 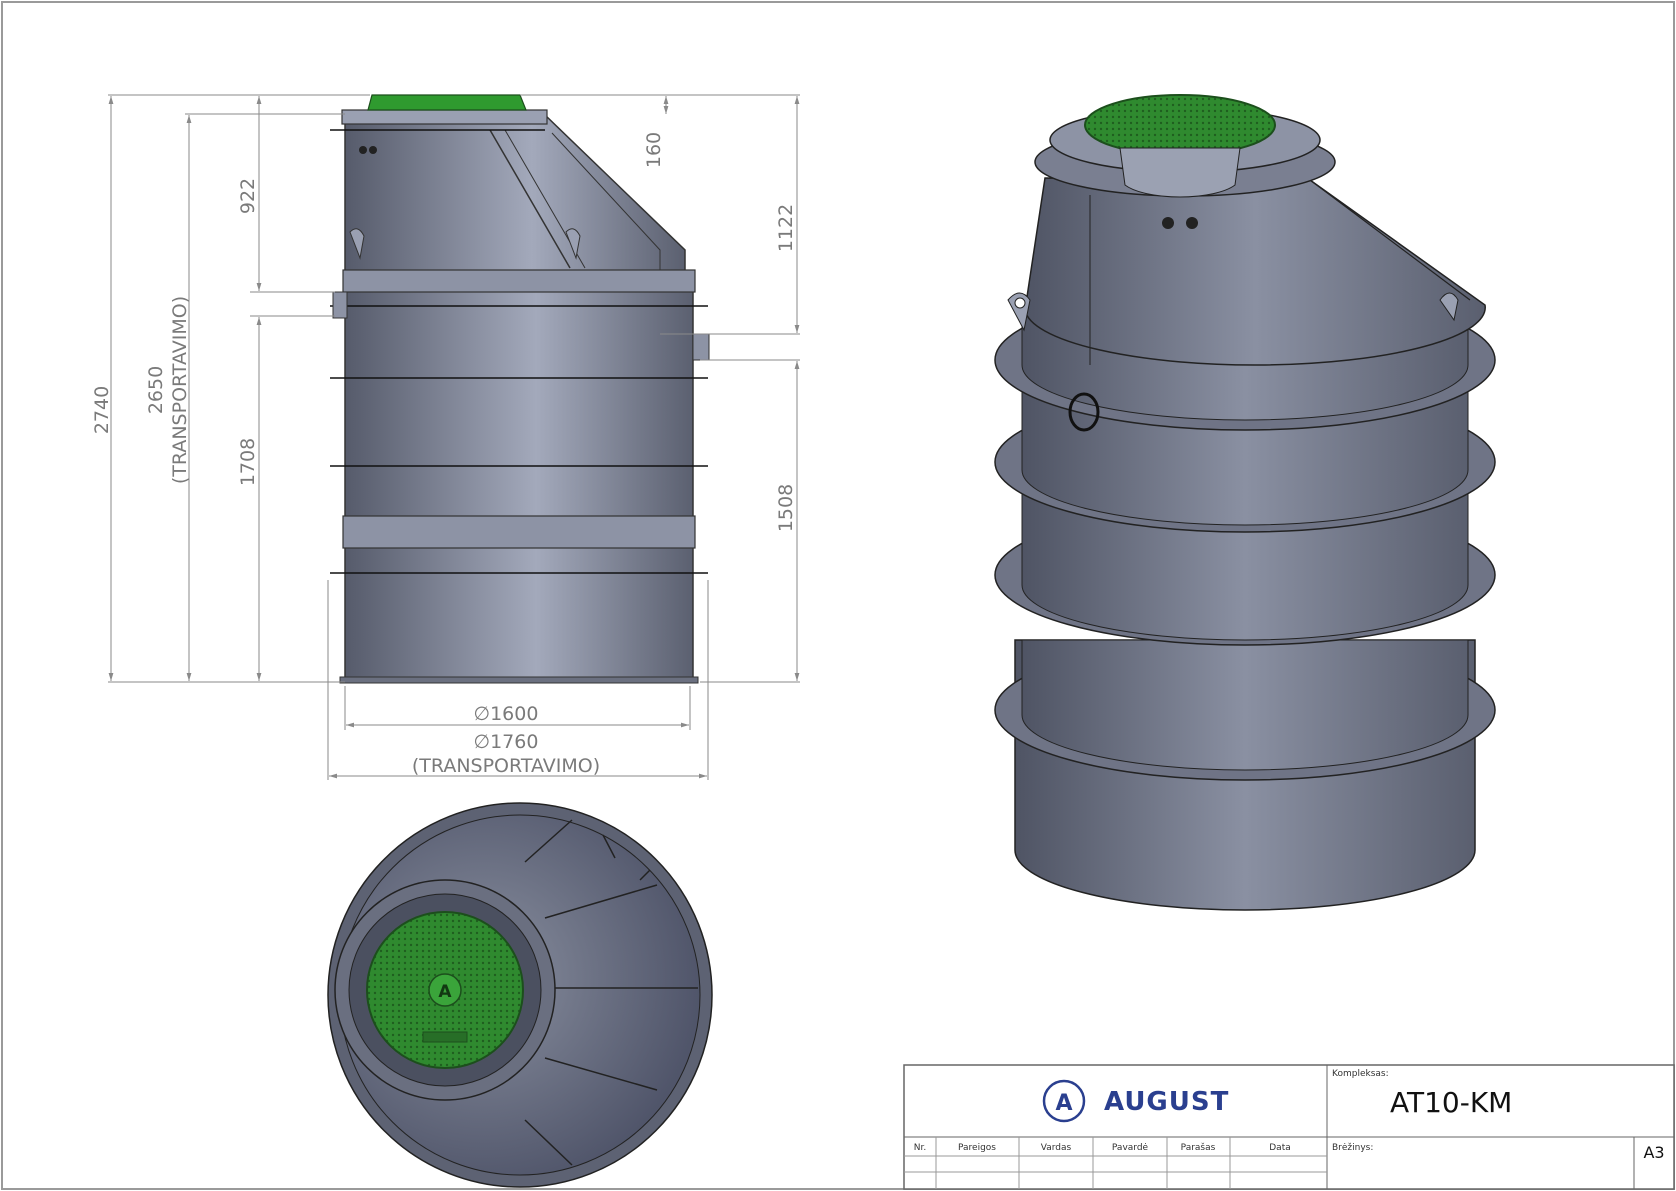 What do you see at coordinates (248, 196) in the screenshot?
I see `dim-upper-section: 922` at bounding box center [248, 196].